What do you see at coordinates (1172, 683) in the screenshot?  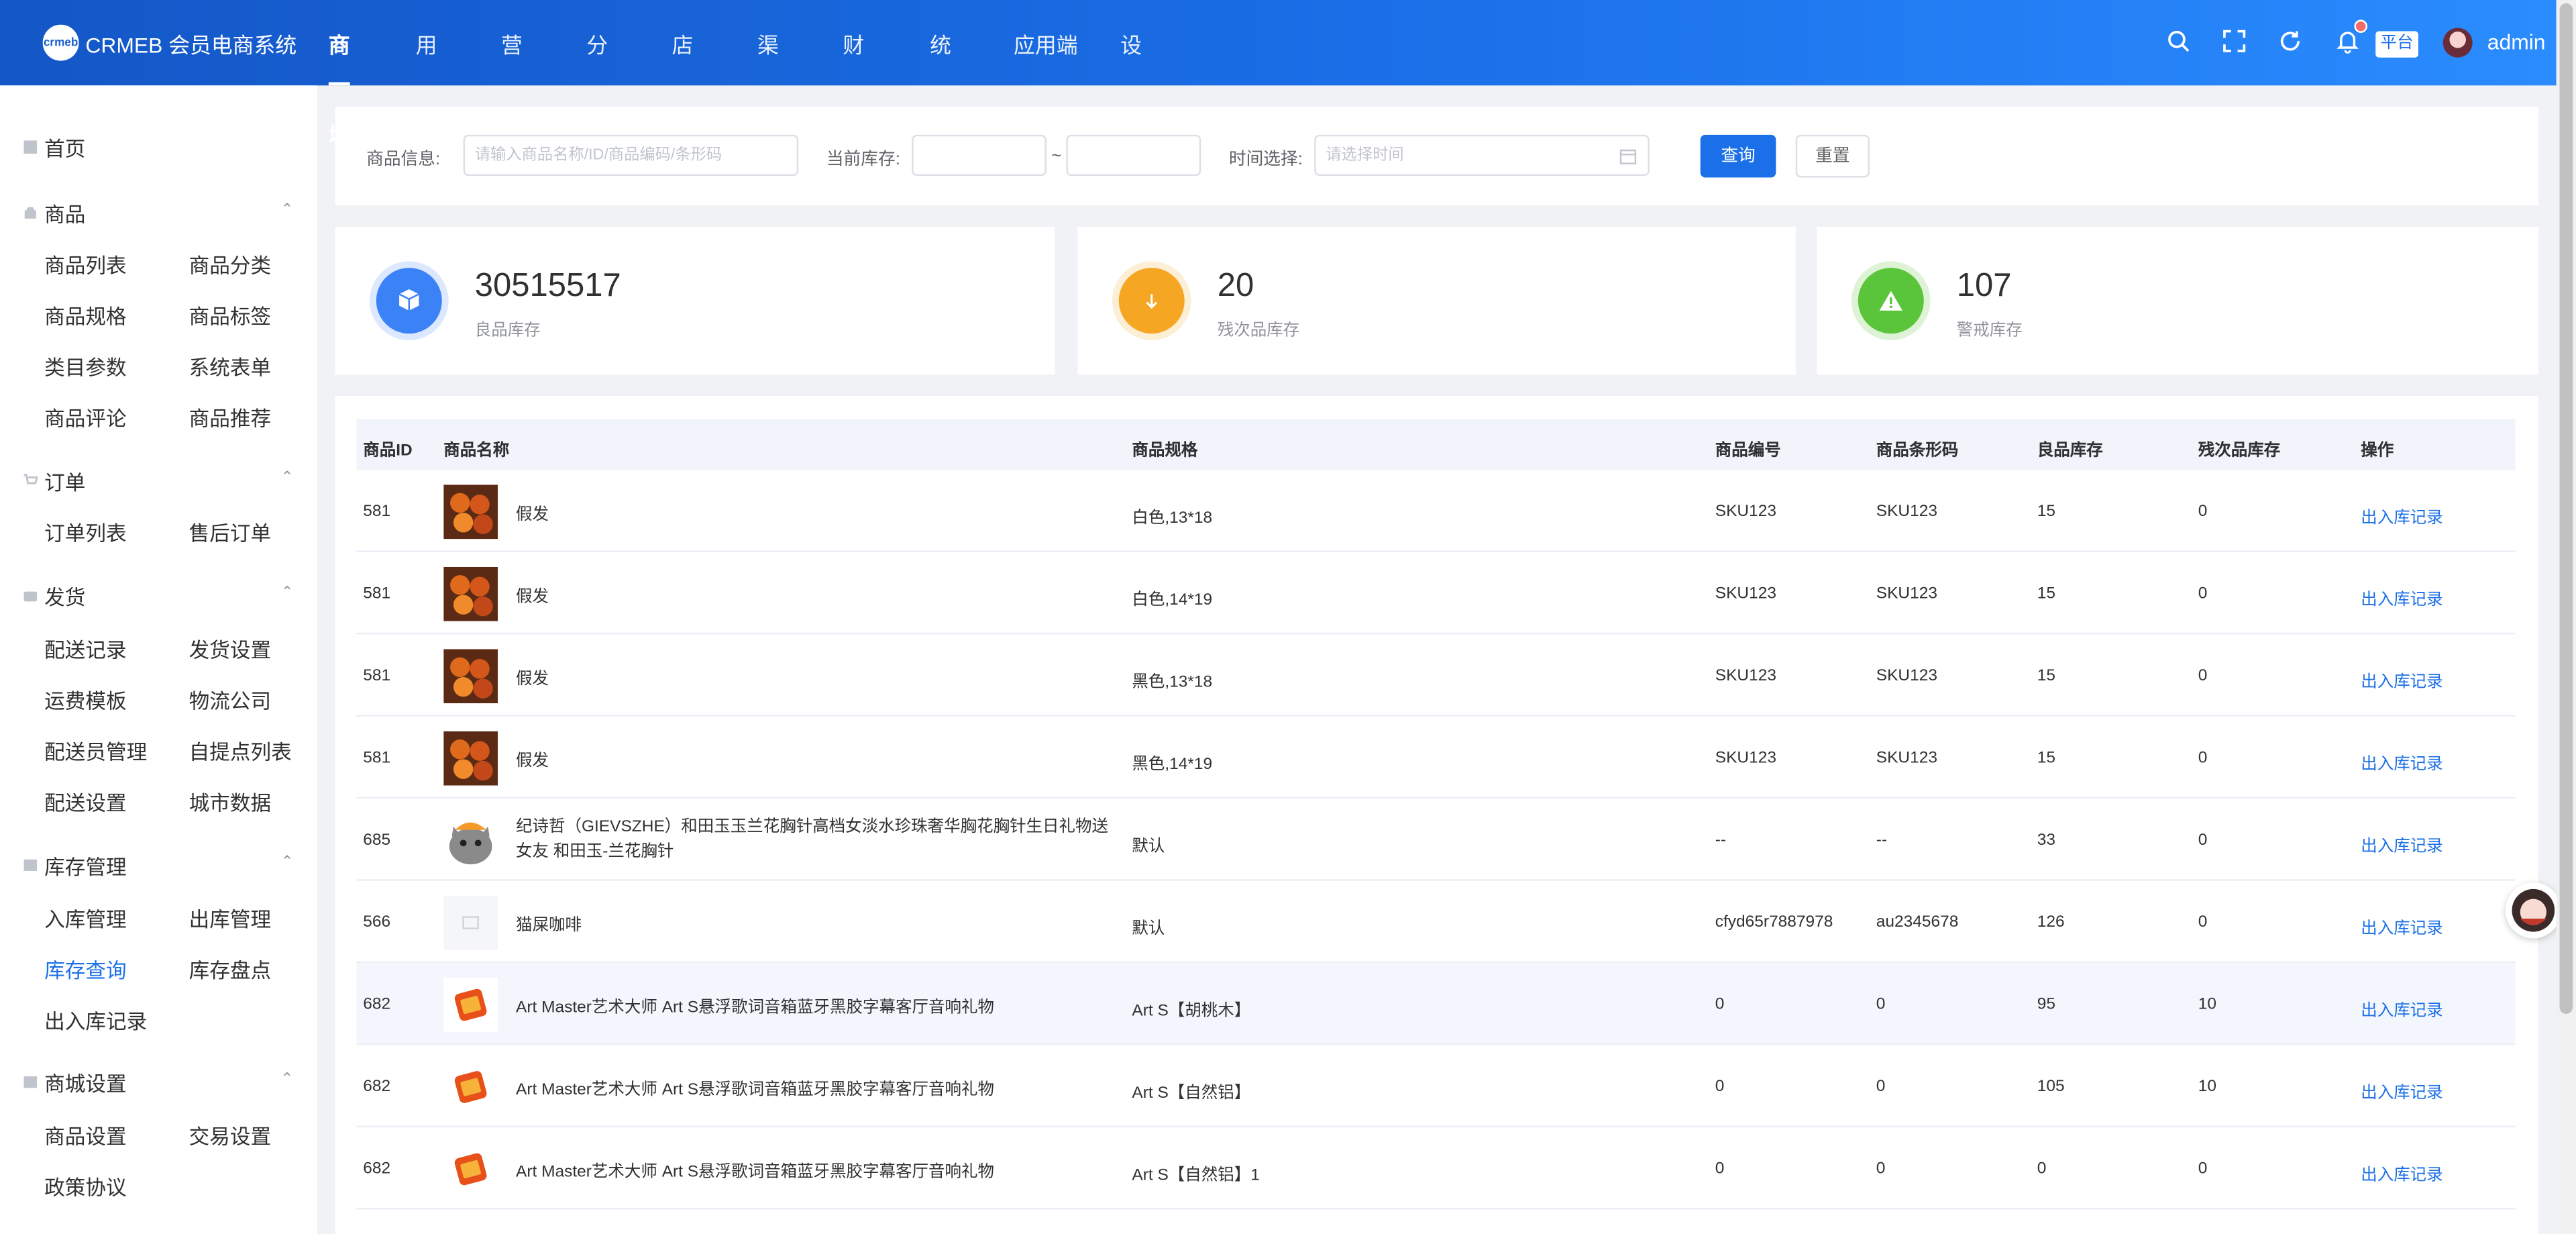 I see `cell-spec: 黑色,13*18` at bounding box center [1172, 683].